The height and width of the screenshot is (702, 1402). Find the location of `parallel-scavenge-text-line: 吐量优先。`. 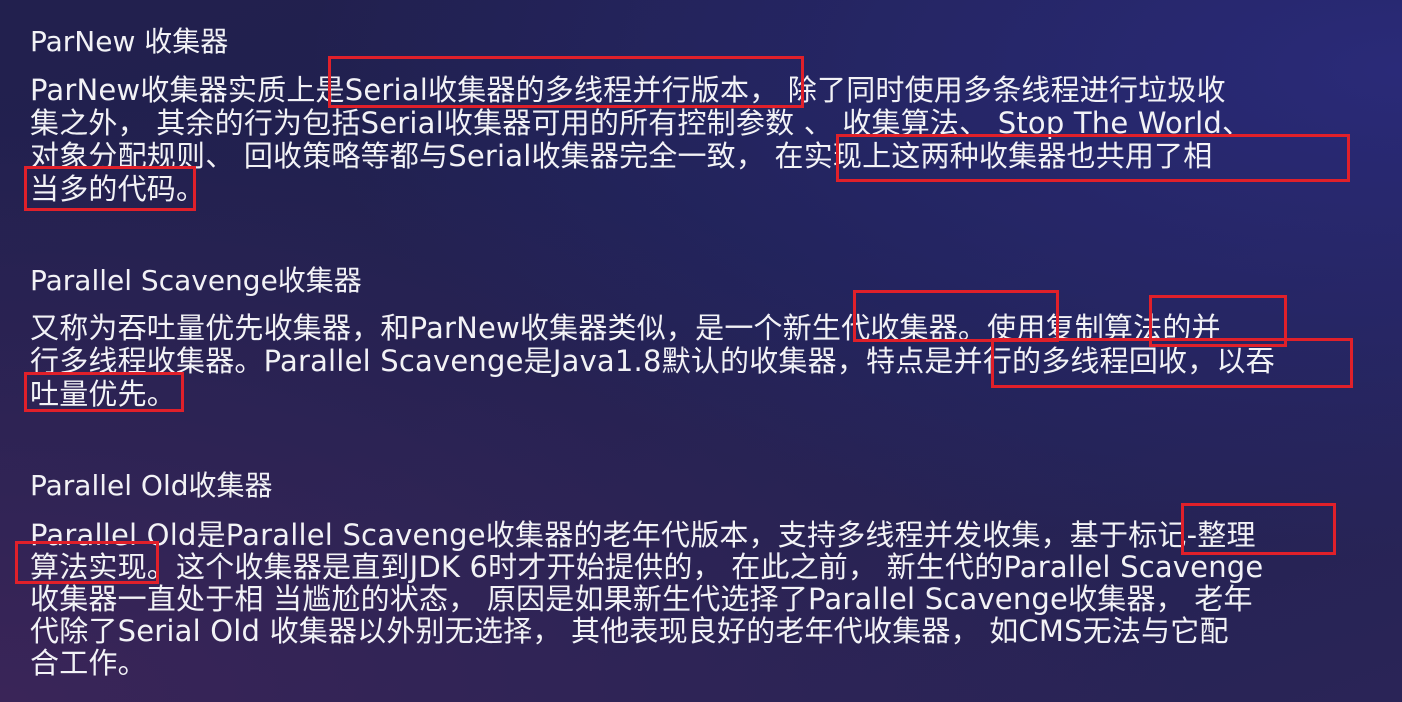

parallel-scavenge-text-line: 吐量优先。 is located at coordinates (103, 394).